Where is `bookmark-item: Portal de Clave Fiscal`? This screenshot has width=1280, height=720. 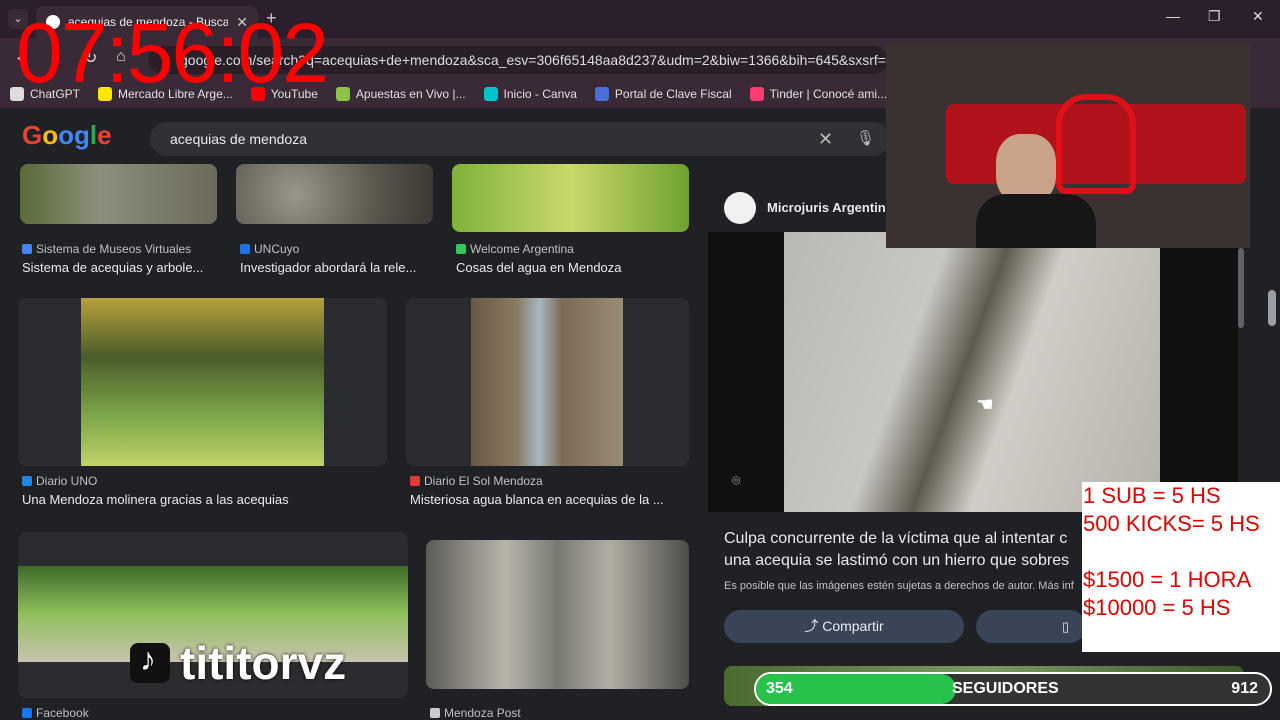 bookmark-item: Portal de Clave Fiscal is located at coordinates (663, 94).